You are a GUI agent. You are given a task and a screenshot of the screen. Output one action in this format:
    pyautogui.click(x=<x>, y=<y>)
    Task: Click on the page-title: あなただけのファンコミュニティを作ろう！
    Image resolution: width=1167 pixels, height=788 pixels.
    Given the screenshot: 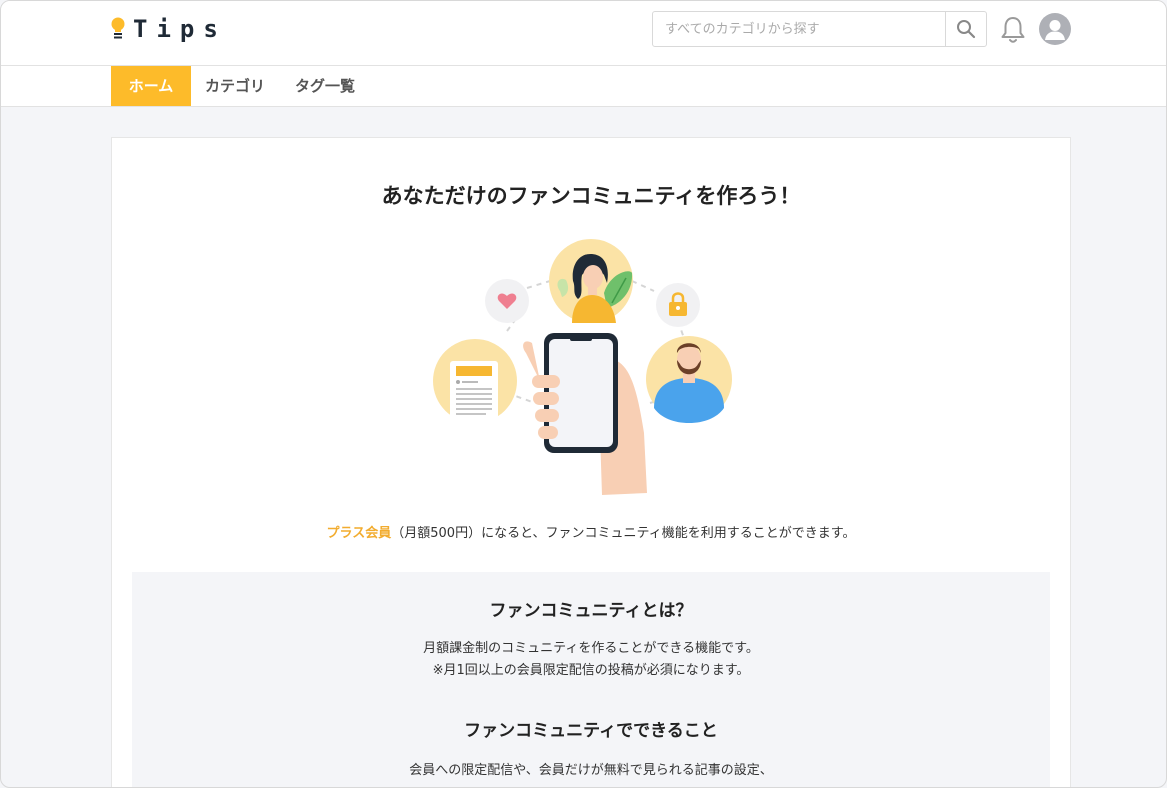 What is the action you would take?
    pyautogui.click(x=591, y=196)
    